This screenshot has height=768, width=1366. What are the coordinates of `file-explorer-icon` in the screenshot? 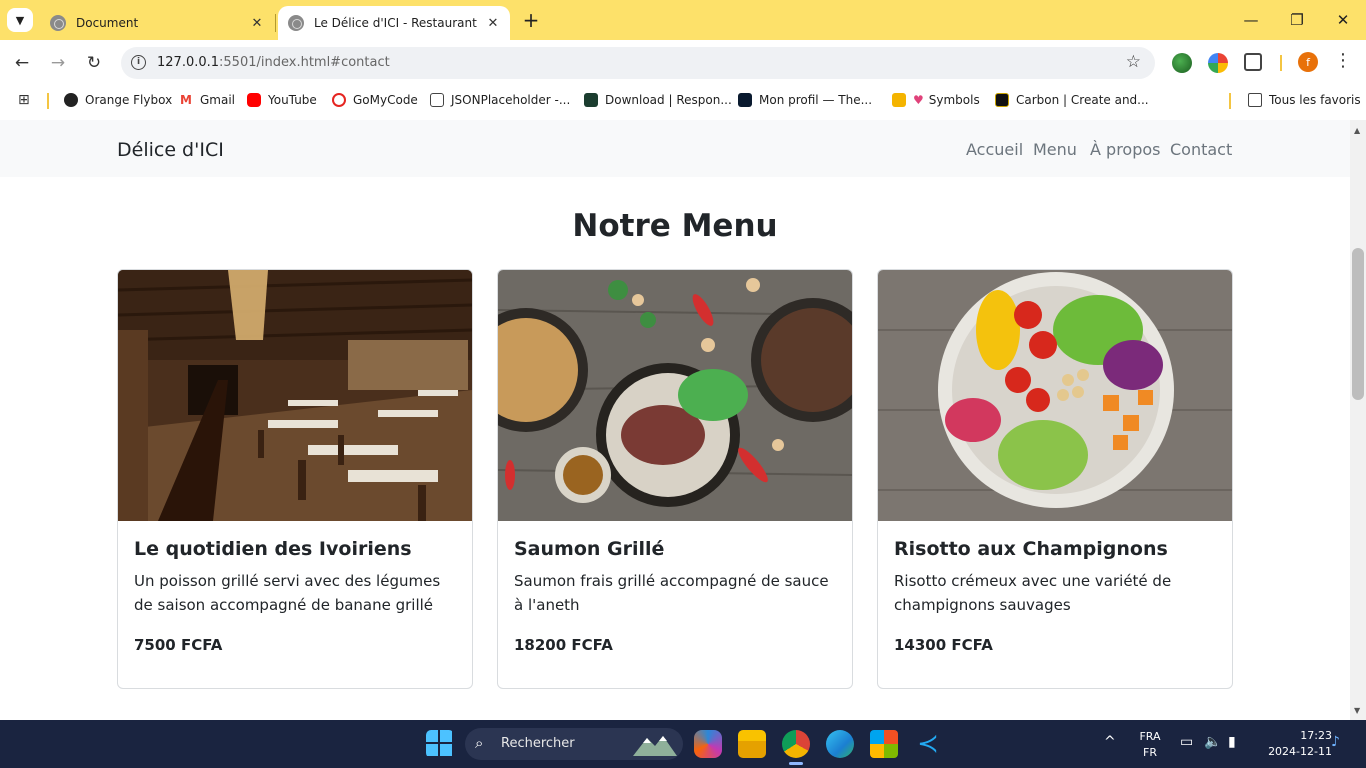 It's located at (752, 744).